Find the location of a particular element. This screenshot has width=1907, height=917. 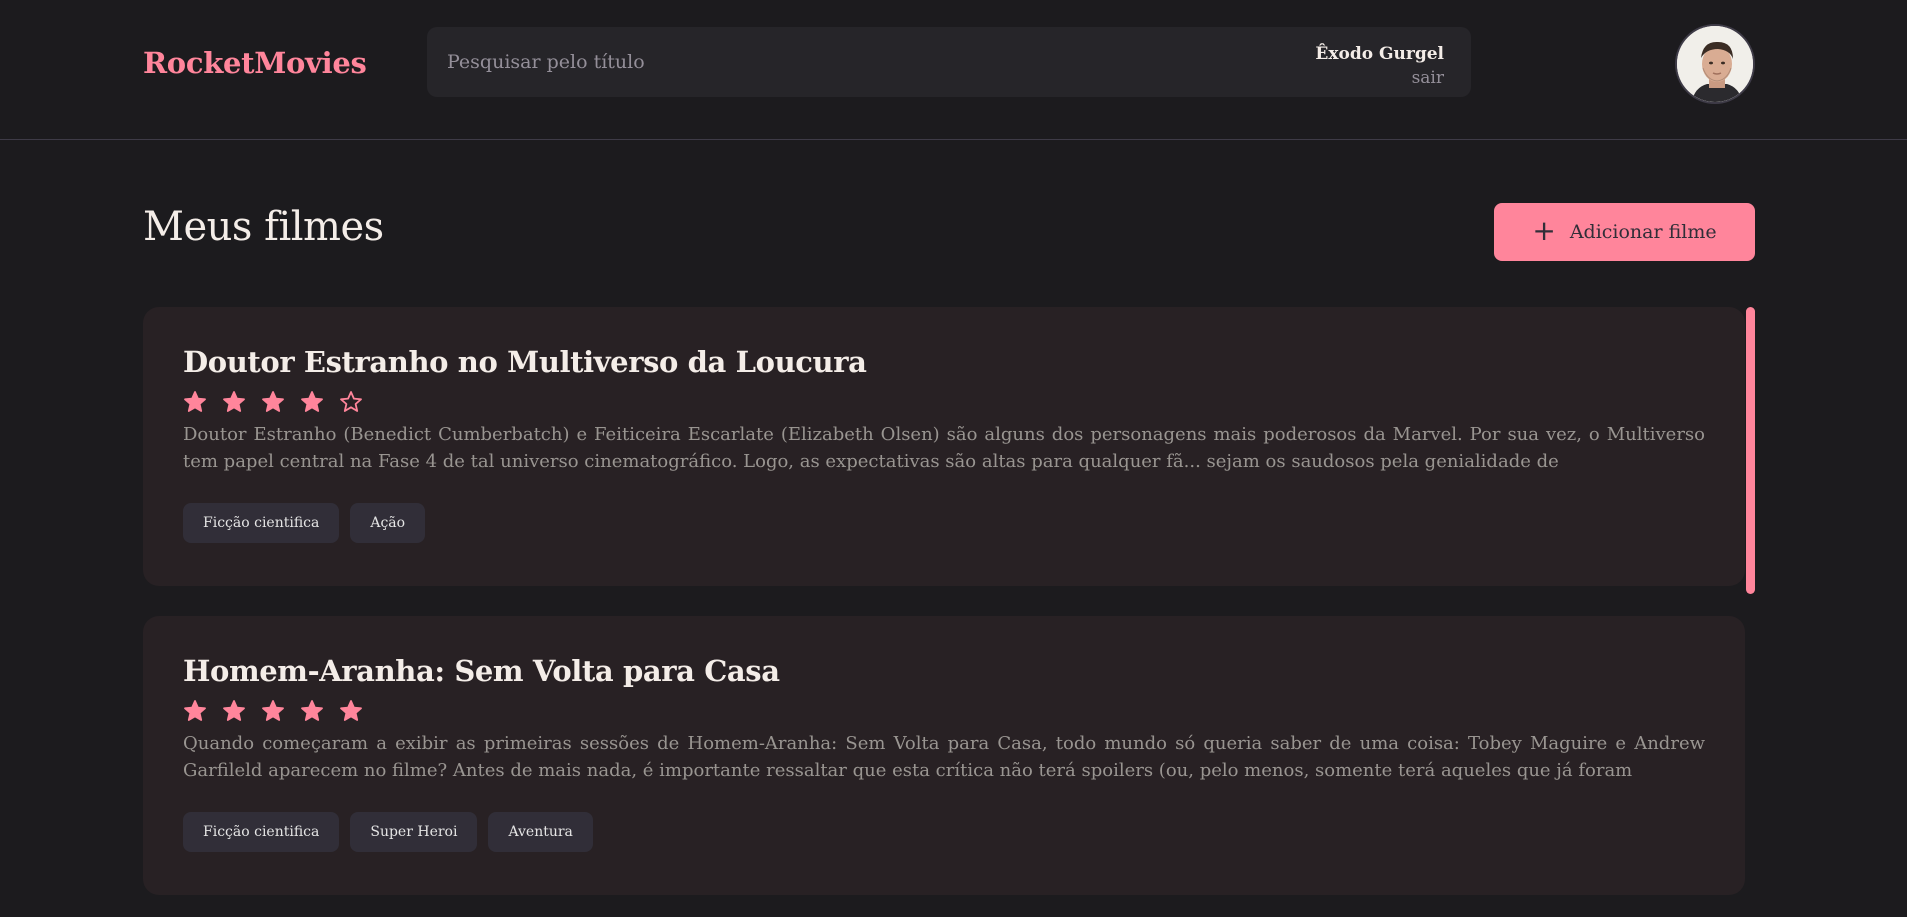

user-profile: Êxodo Gurgel sair is located at coordinates (1379, 66).